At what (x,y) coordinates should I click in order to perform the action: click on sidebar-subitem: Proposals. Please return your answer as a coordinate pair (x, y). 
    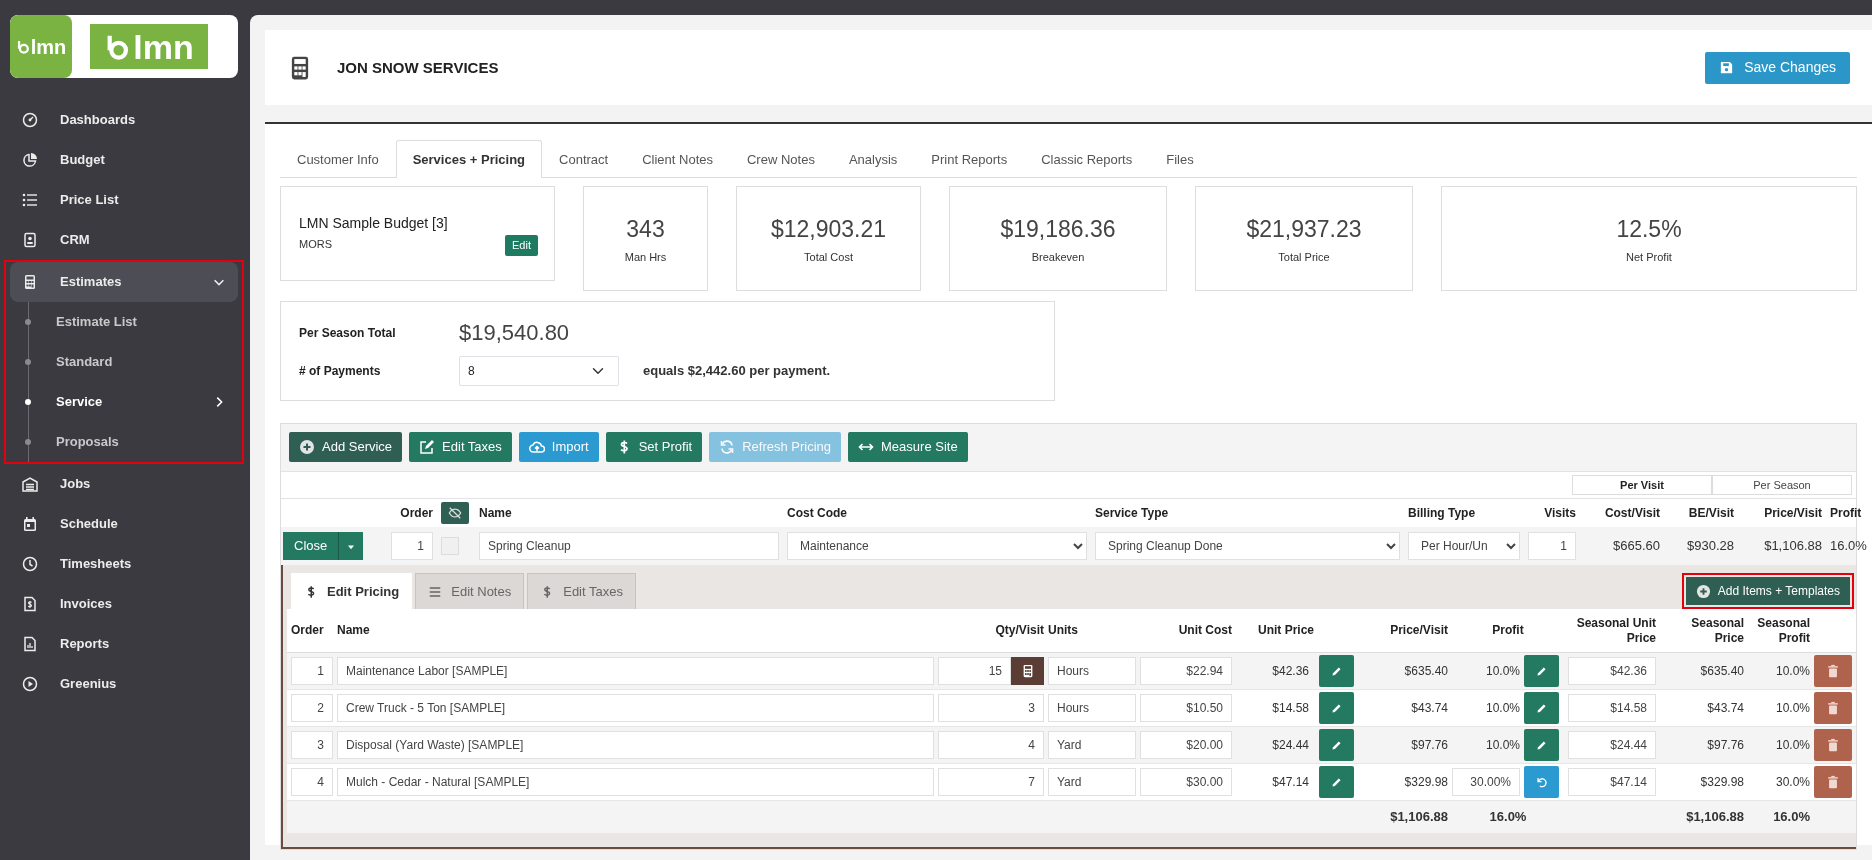
    Looking at the image, I should click on (124, 442).